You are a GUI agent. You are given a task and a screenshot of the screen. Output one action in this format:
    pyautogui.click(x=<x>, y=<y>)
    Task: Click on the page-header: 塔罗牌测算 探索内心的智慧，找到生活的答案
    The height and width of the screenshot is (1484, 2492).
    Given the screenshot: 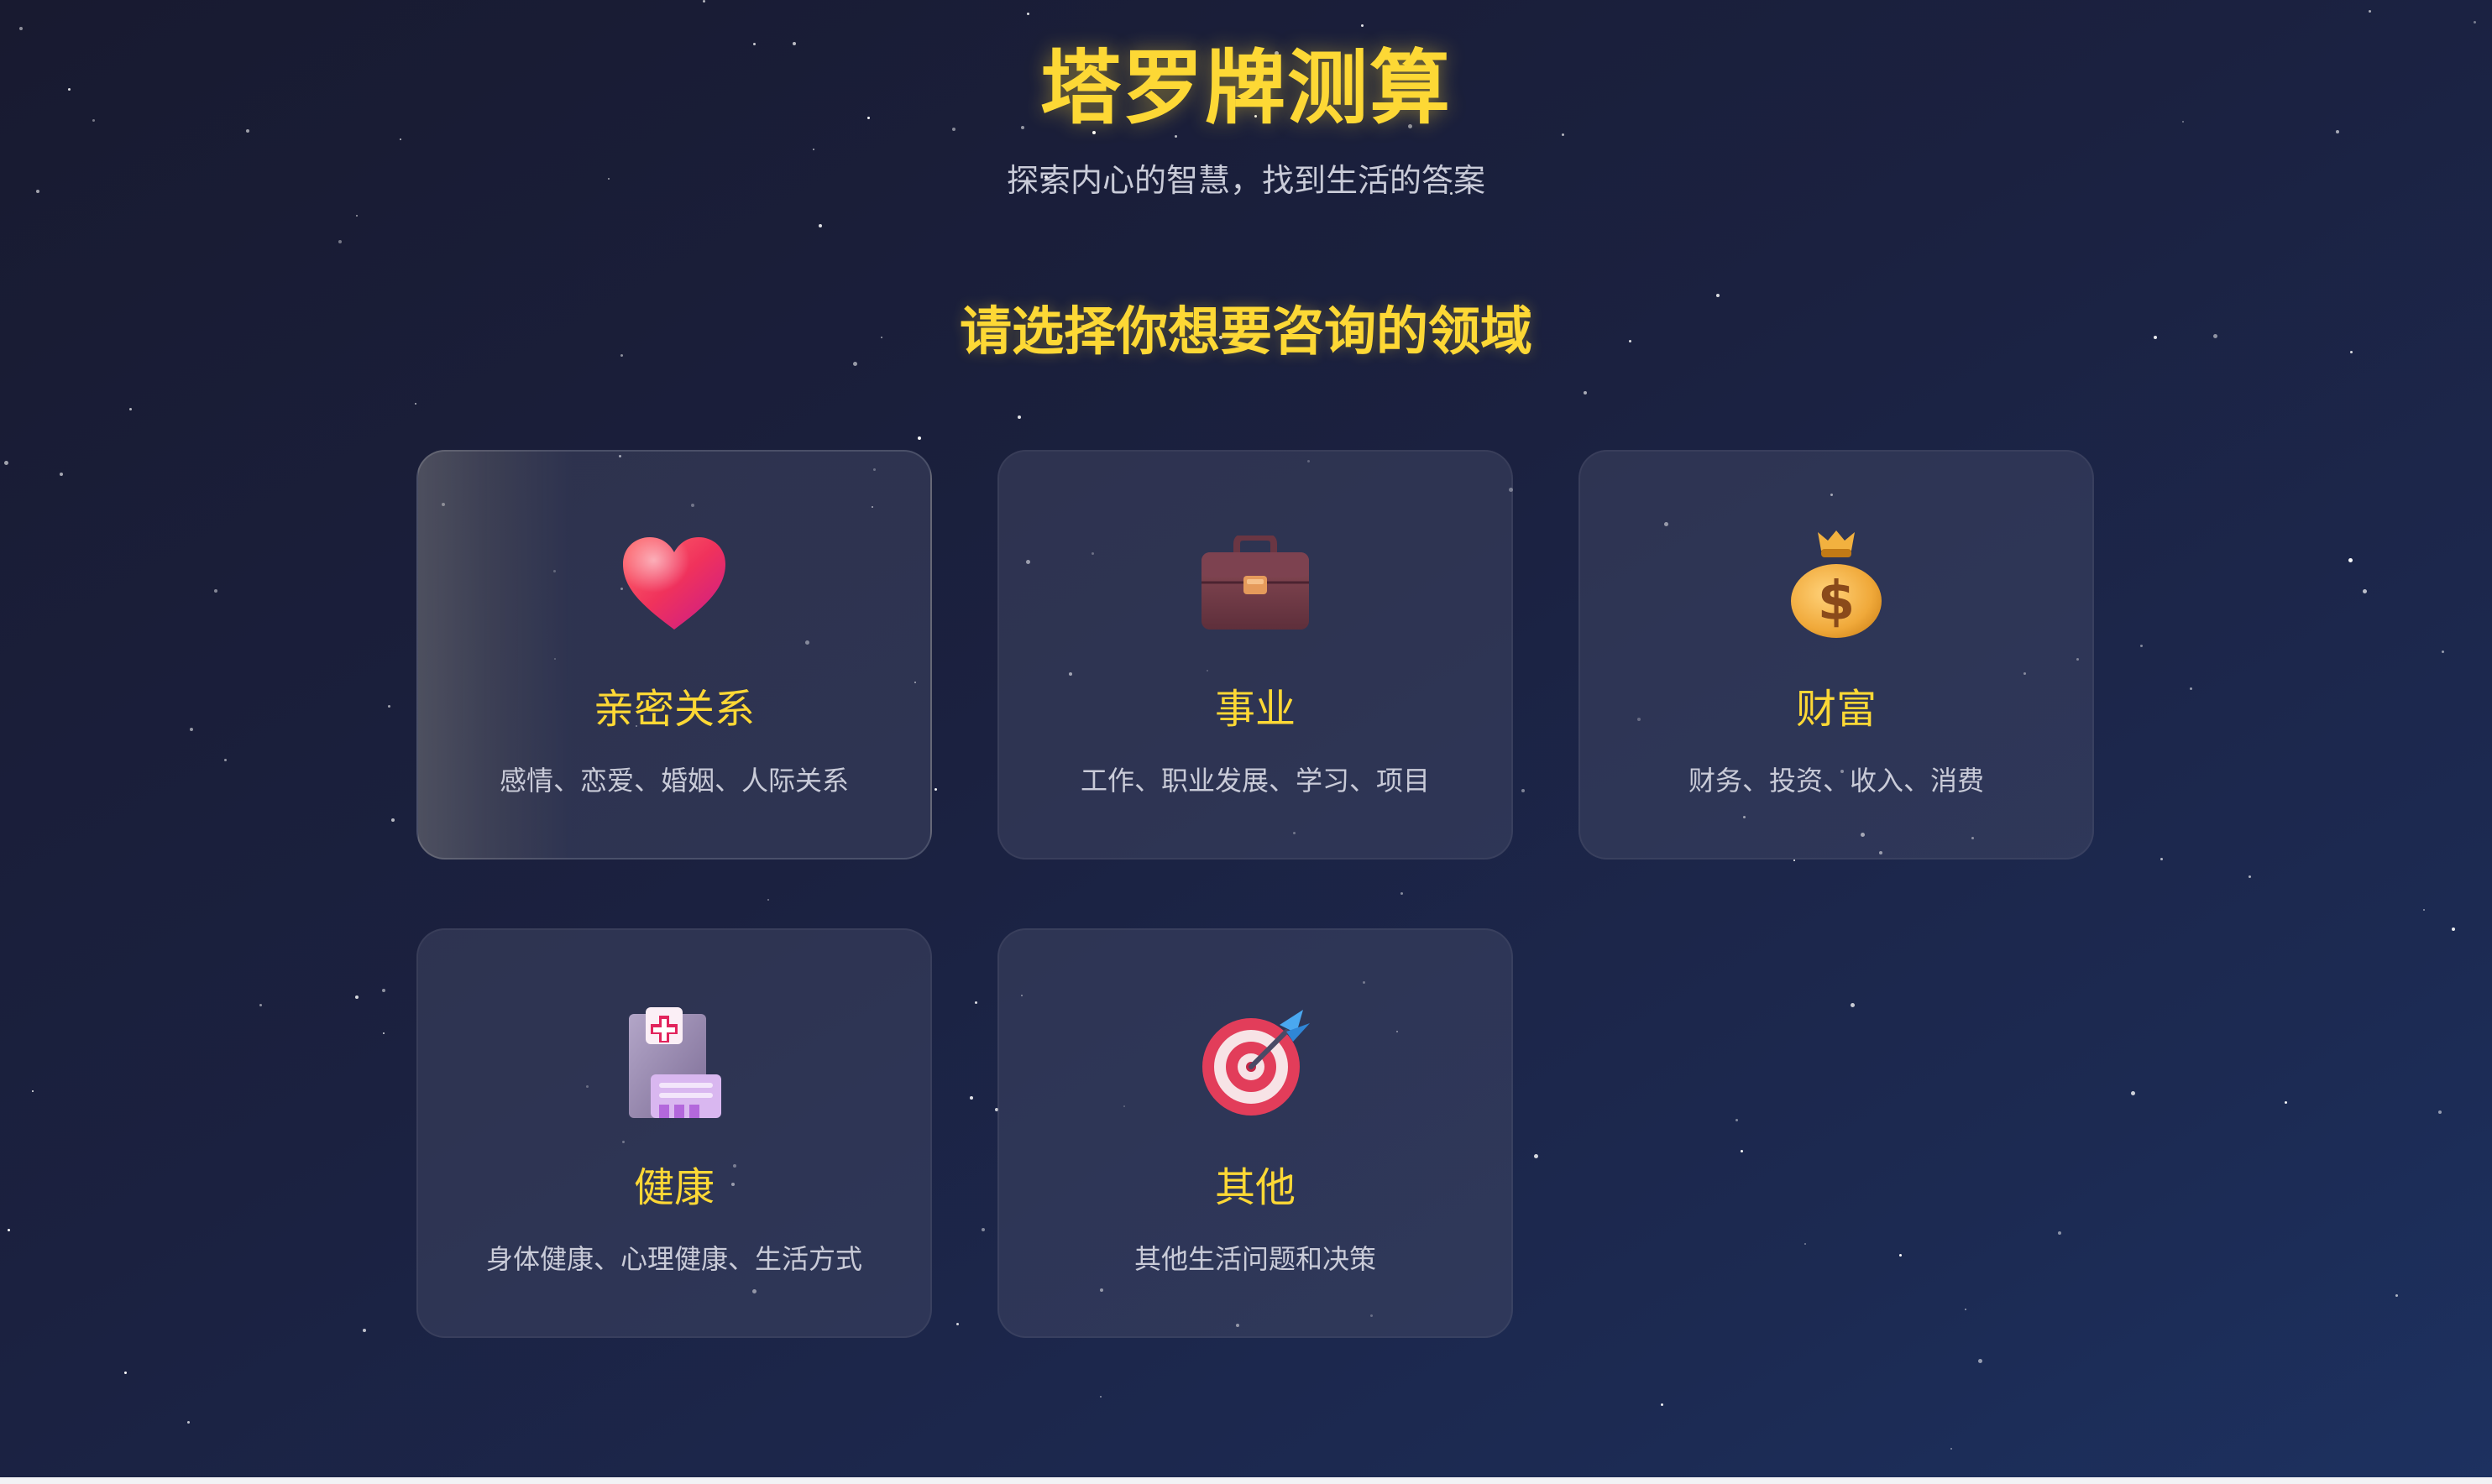 What is the action you would take?
    pyautogui.click(x=1246, y=117)
    